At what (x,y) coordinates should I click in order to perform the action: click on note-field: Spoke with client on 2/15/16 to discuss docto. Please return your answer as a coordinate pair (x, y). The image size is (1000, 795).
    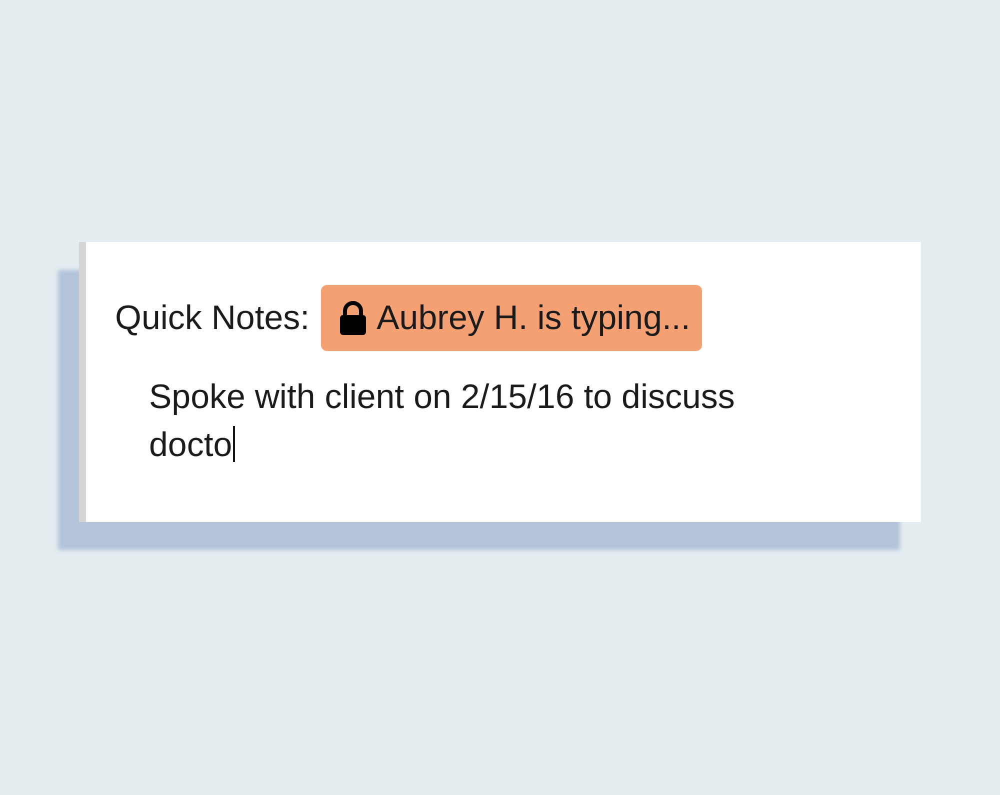
    Looking at the image, I should click on (454, 421).